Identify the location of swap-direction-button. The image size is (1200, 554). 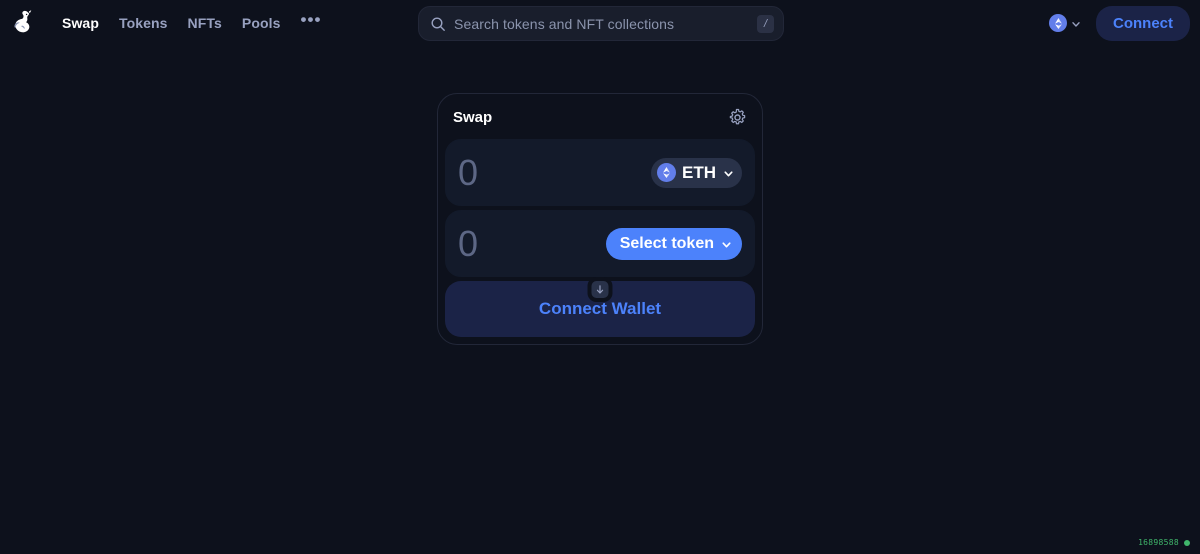
(600, 289).